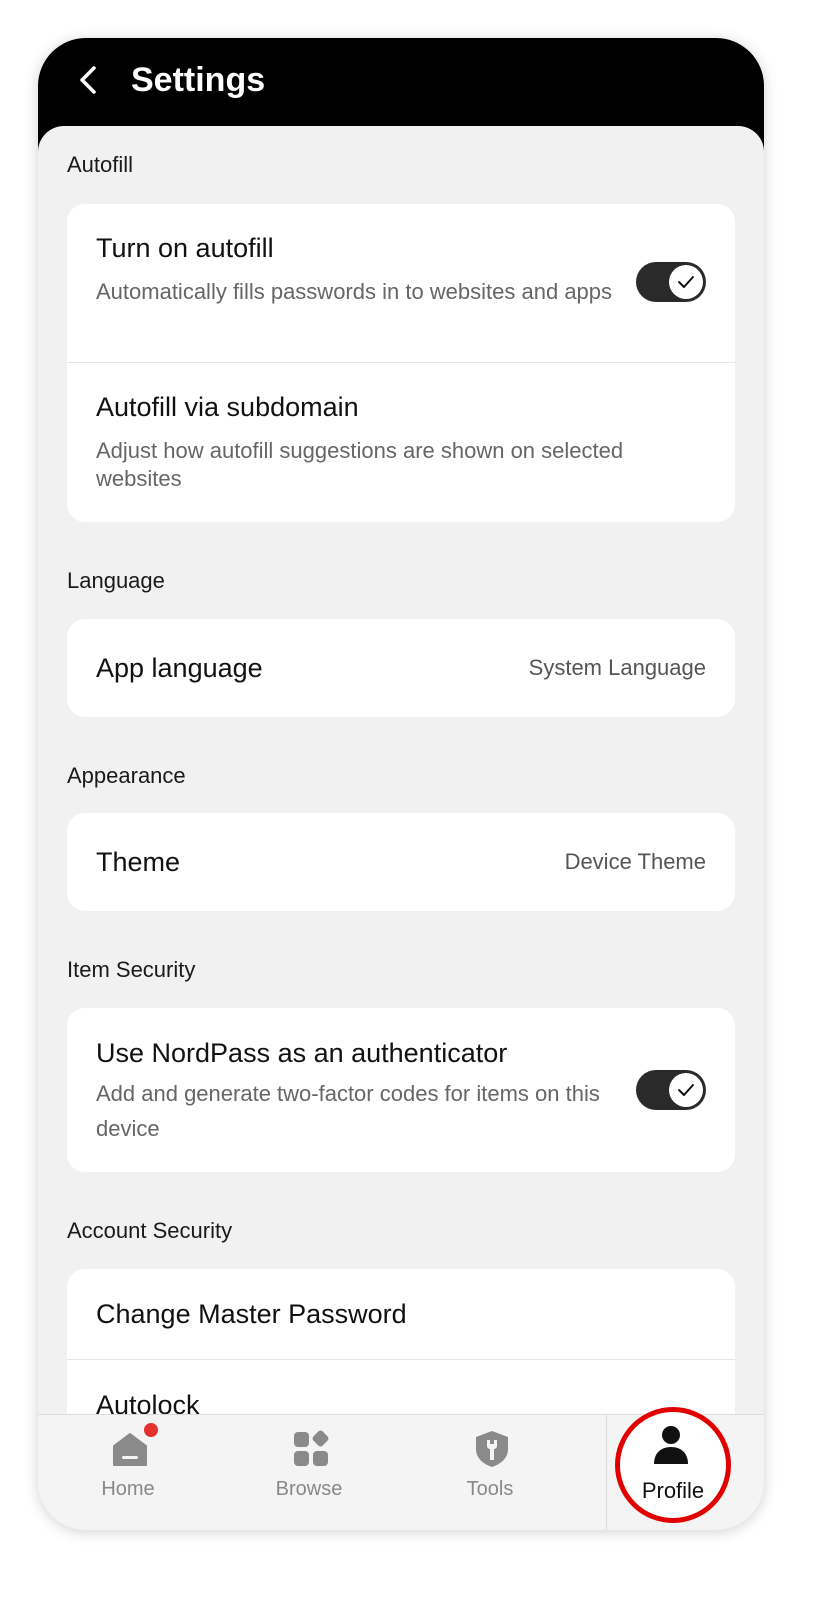 This screenshot has width=818, height=1600. I want to click on authenticator-title: Use NordPass as an authenticator, so click(302, 1053).